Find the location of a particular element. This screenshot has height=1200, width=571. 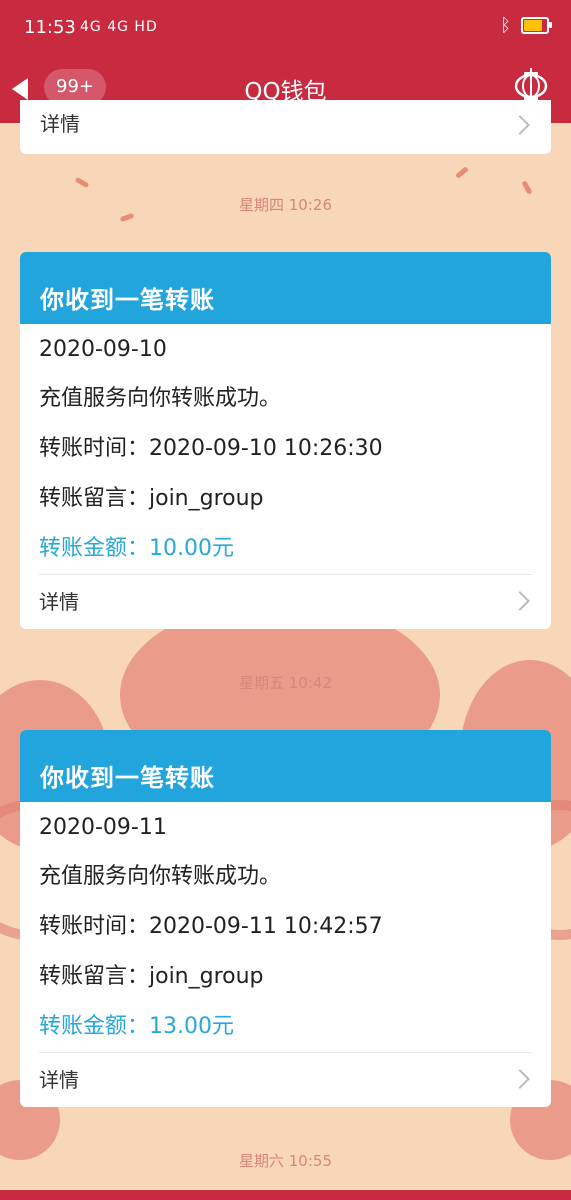

timestamp-label: 星期六 10:55 is located at coordinates (285, 1161).